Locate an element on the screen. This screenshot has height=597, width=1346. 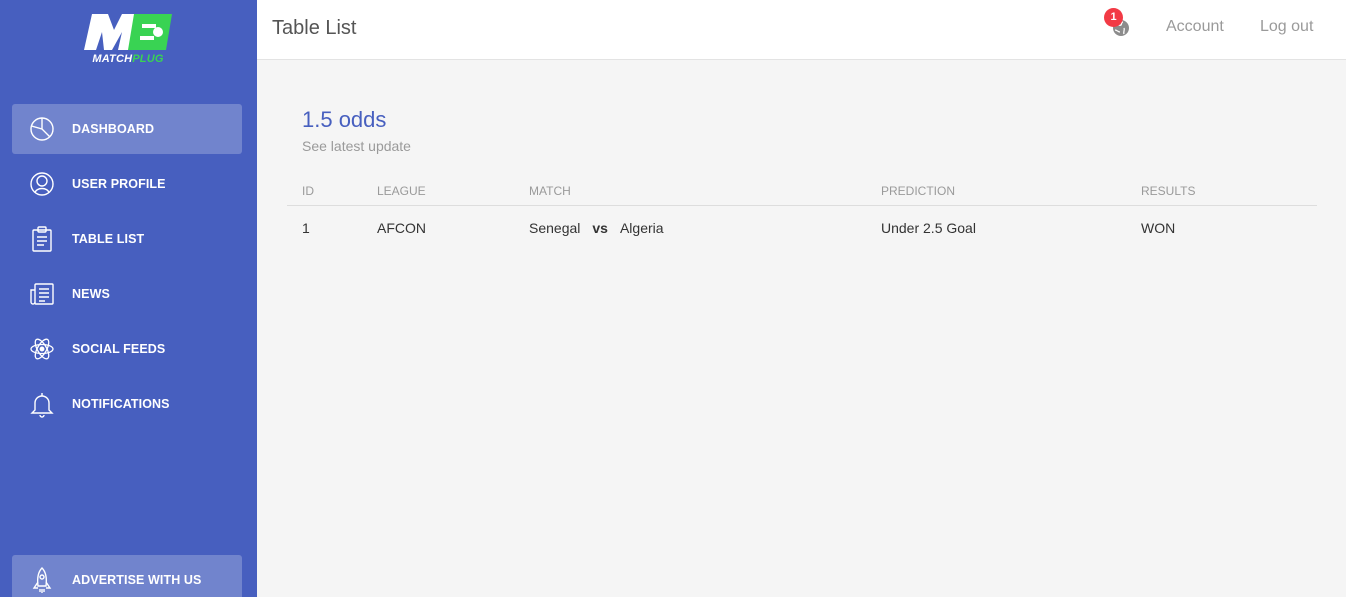
advertise-button: ADVERTISE WITH US is located at coordinates (127, 576).